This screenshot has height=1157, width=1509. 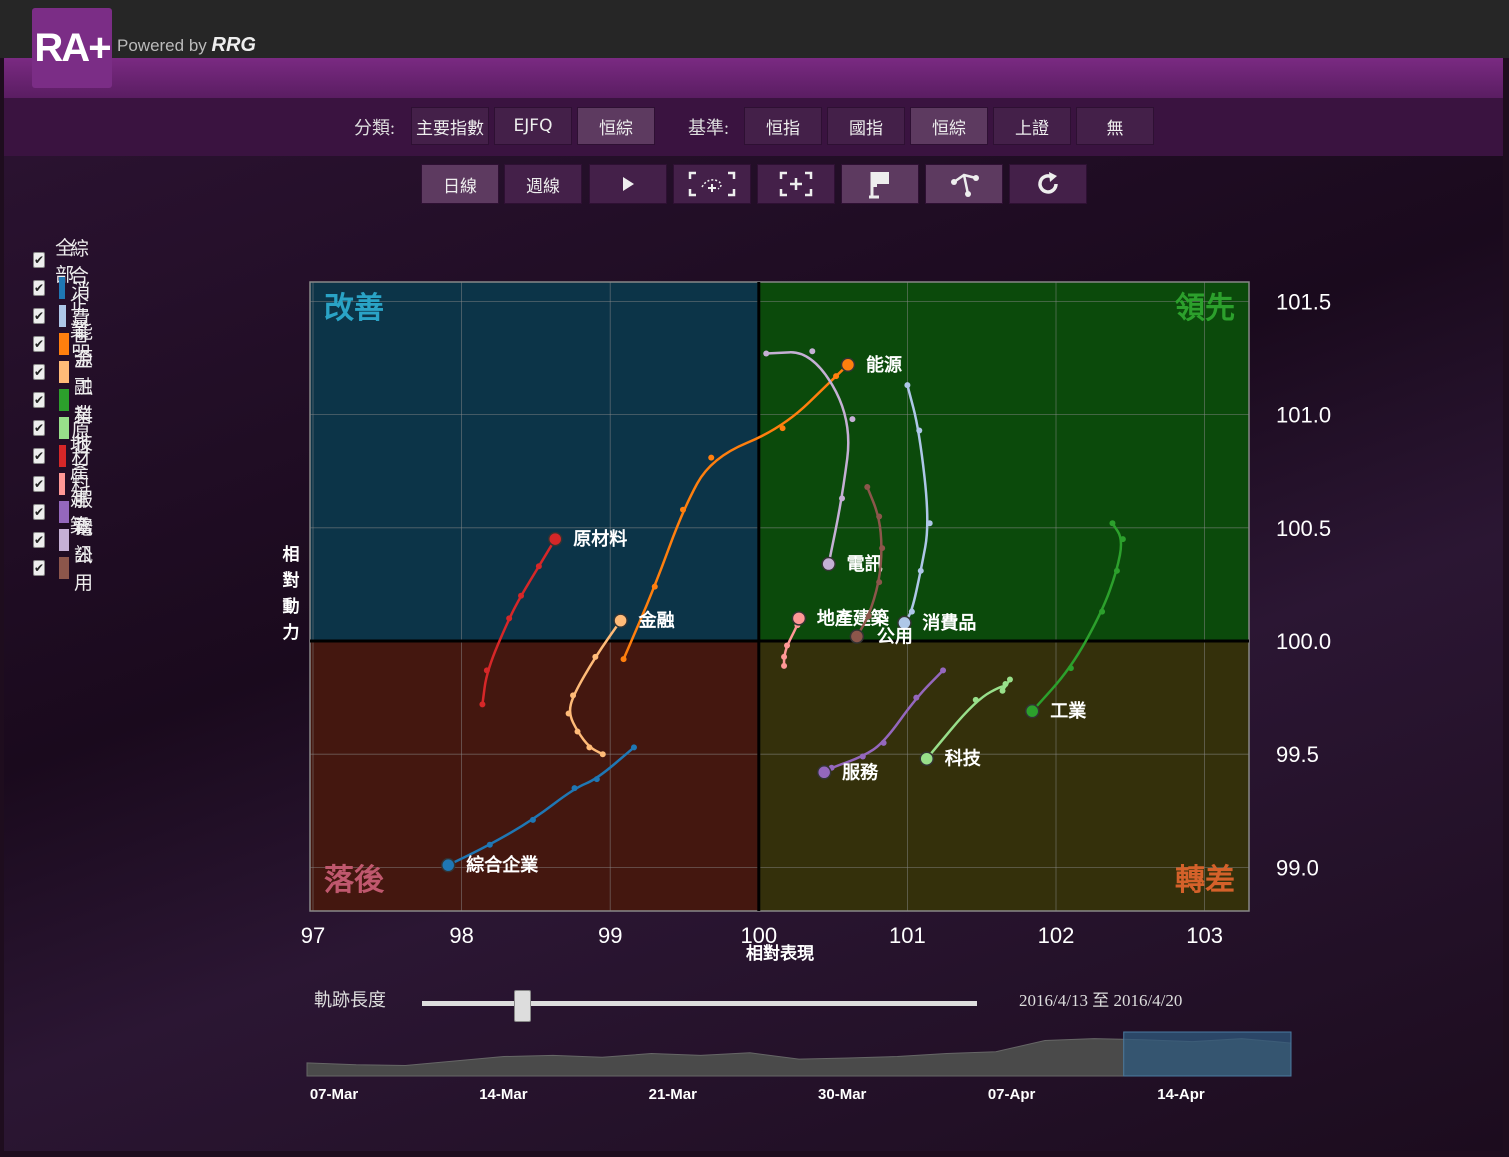 I want to click on series-label: 綜合企業, so click(x=502, y=864).